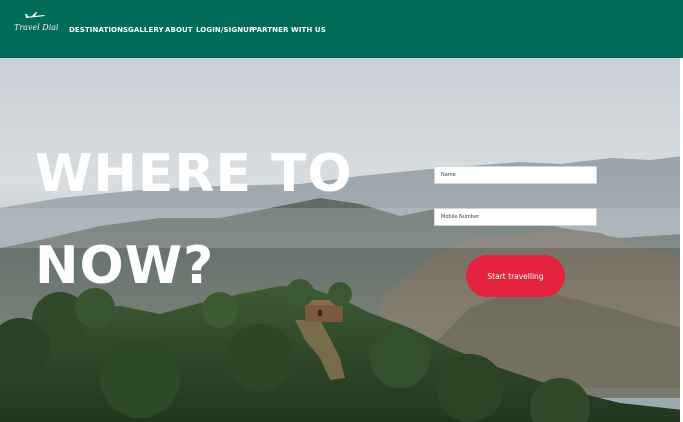 The width and height of the screenshot is (683, 422). Describe the element at coordinates (515, 175) in the screenshot. I see `name-input` at that location.